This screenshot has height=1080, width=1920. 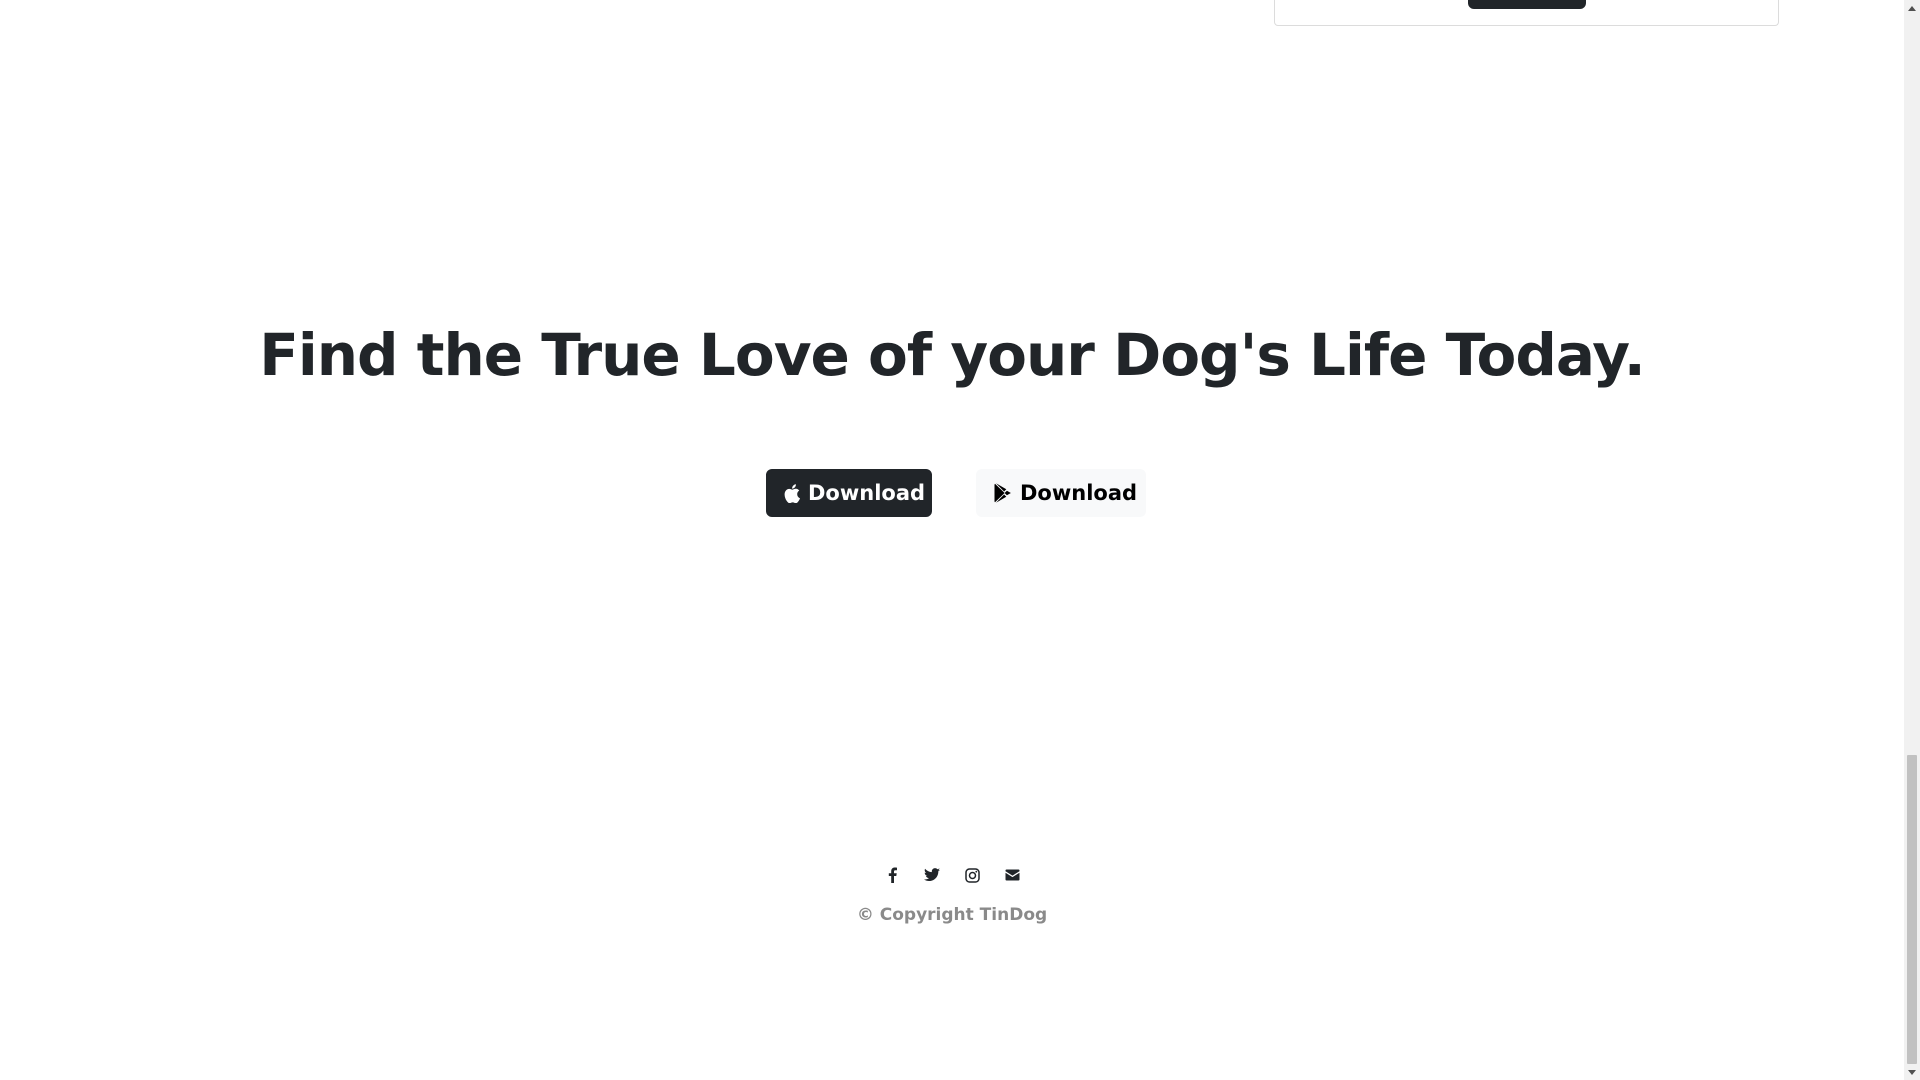 What do you see at coordinates (1526, 13) in the screenshot?
I see `pricing-card` at bounding box center [1526, 13].